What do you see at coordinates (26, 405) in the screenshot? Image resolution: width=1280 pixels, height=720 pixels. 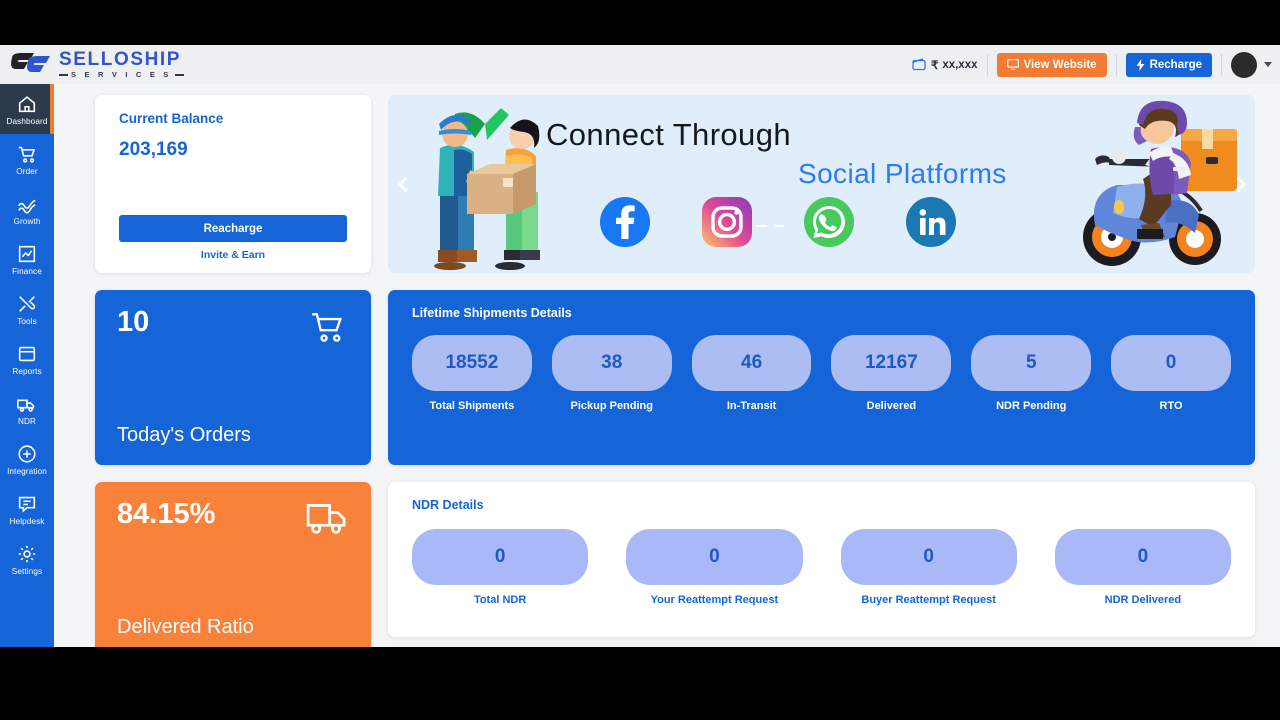 I see `truck-icon` at bounding box center [26, 405].